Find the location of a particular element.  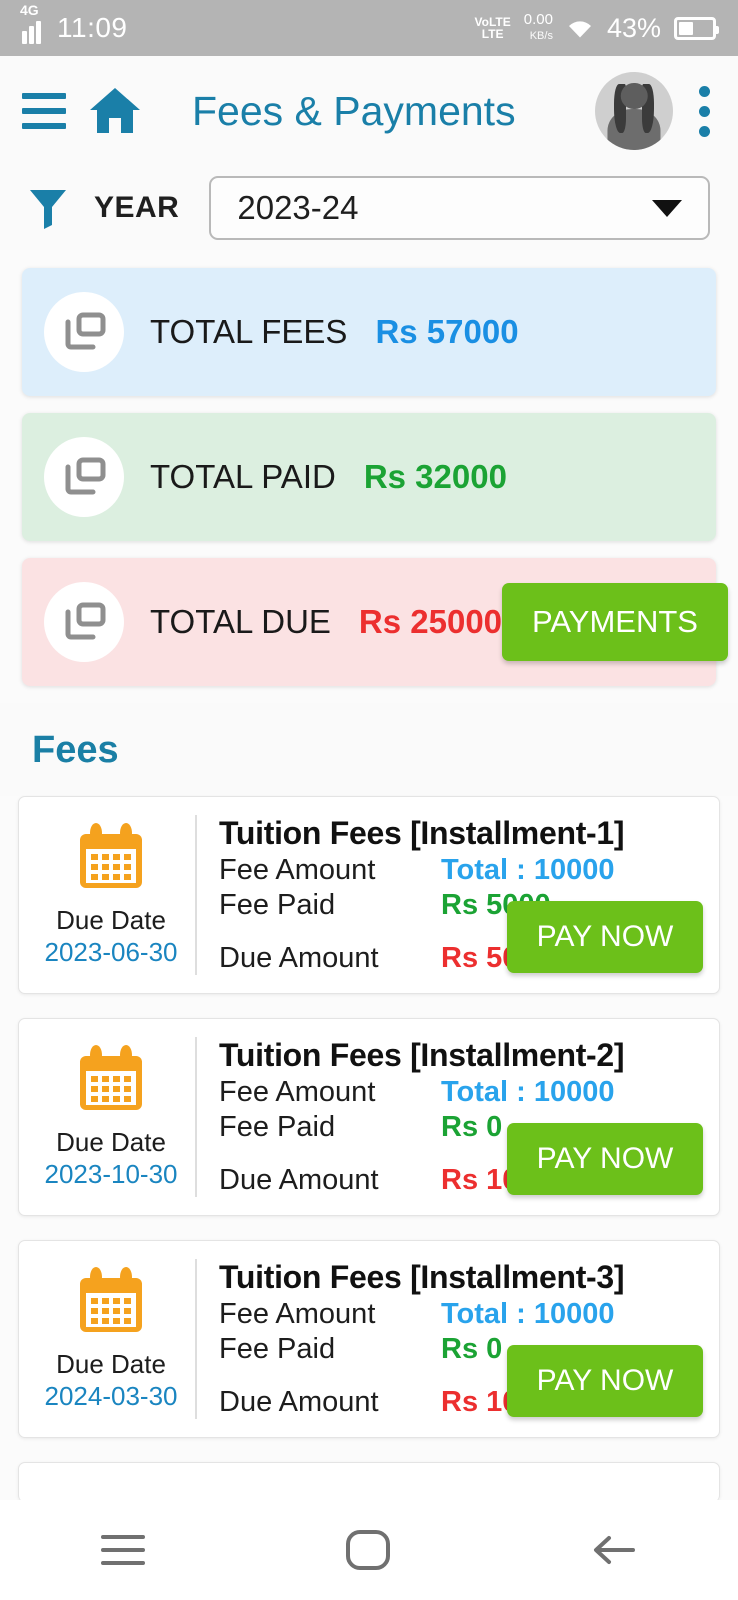

year-filter-row: YEAR 2023-24 is located at coordinates (369, 208).